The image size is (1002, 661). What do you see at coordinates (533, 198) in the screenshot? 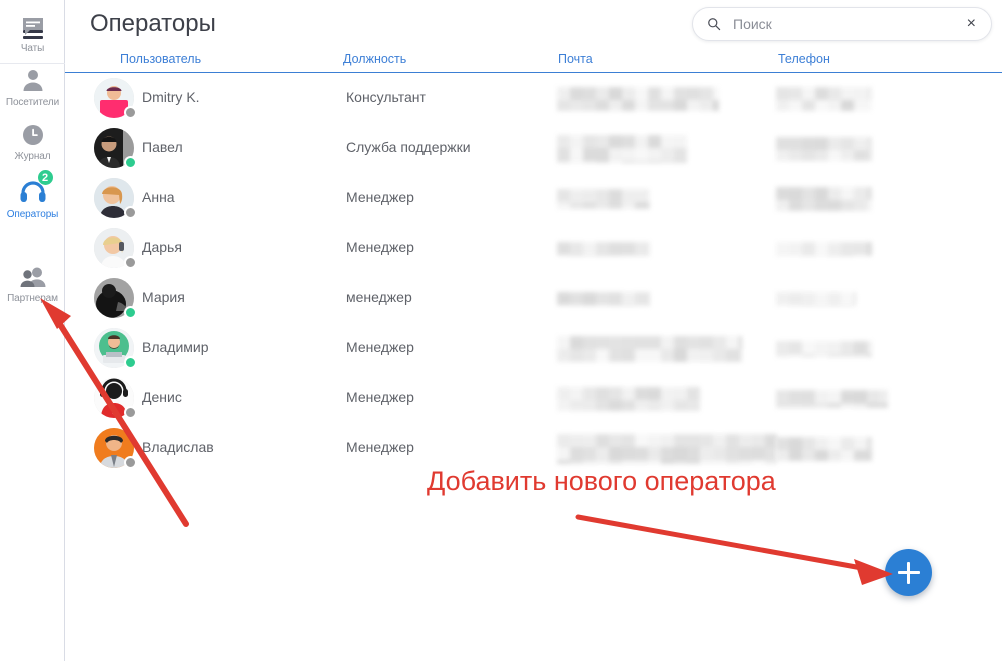
I see `table-row: Анна Менеджер` at bounding box center [533, 198].